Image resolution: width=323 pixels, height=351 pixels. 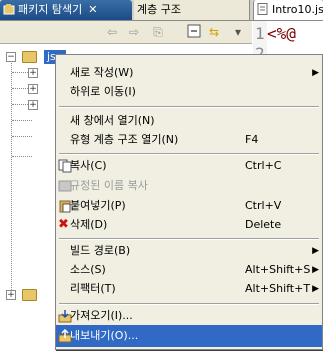 What do you see at coordinates (93, 288) in the screenshot?
I see `menu-item-label: 리팩터(T)` at bounding box center [93, 288].